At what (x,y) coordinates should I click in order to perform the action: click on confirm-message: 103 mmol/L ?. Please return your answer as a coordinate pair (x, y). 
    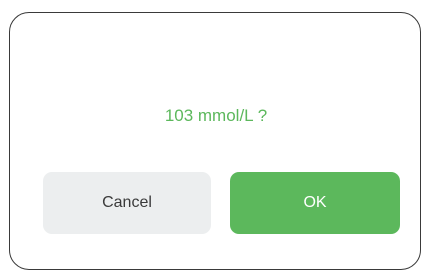
    Looking at the image, I should click on (216, 115).